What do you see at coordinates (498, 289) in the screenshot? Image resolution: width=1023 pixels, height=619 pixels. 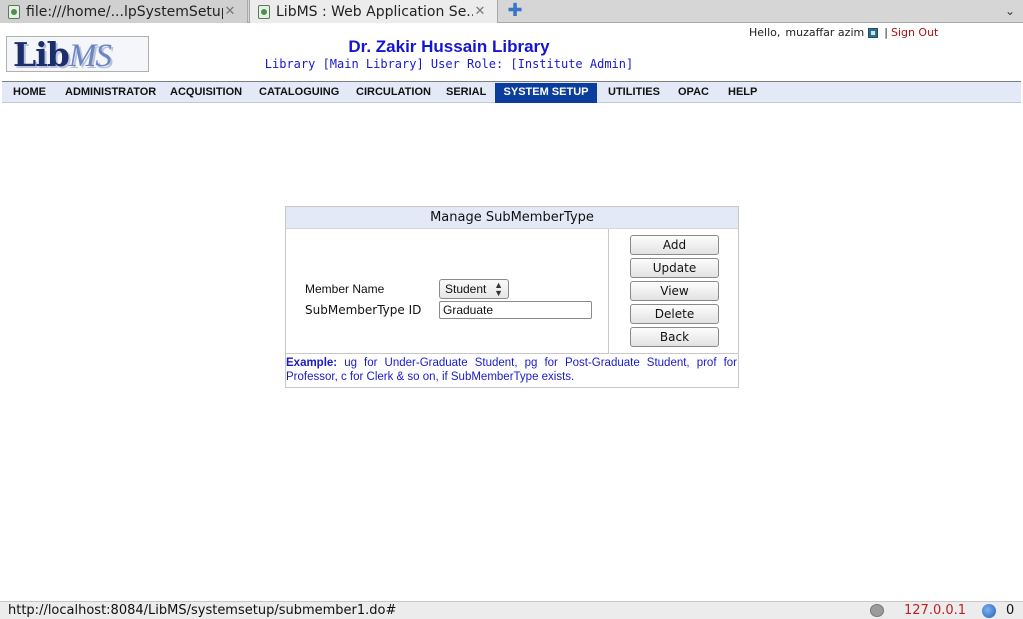 I see `select-arrows-icon: ▲ ▼` at bounding box center [498, 289].